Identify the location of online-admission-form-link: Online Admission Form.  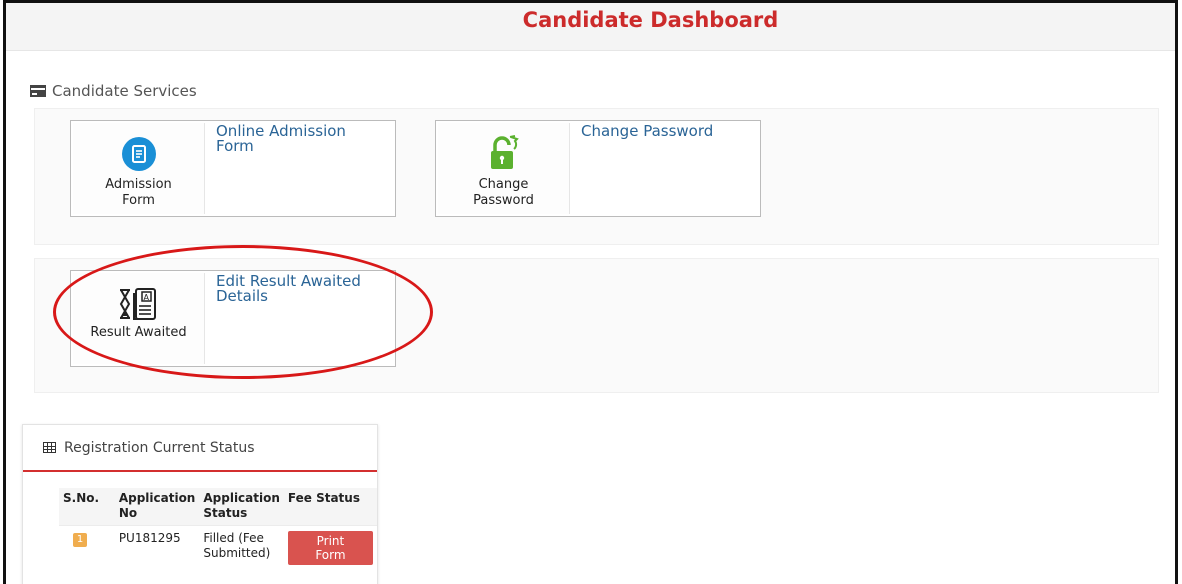
(301, 139).